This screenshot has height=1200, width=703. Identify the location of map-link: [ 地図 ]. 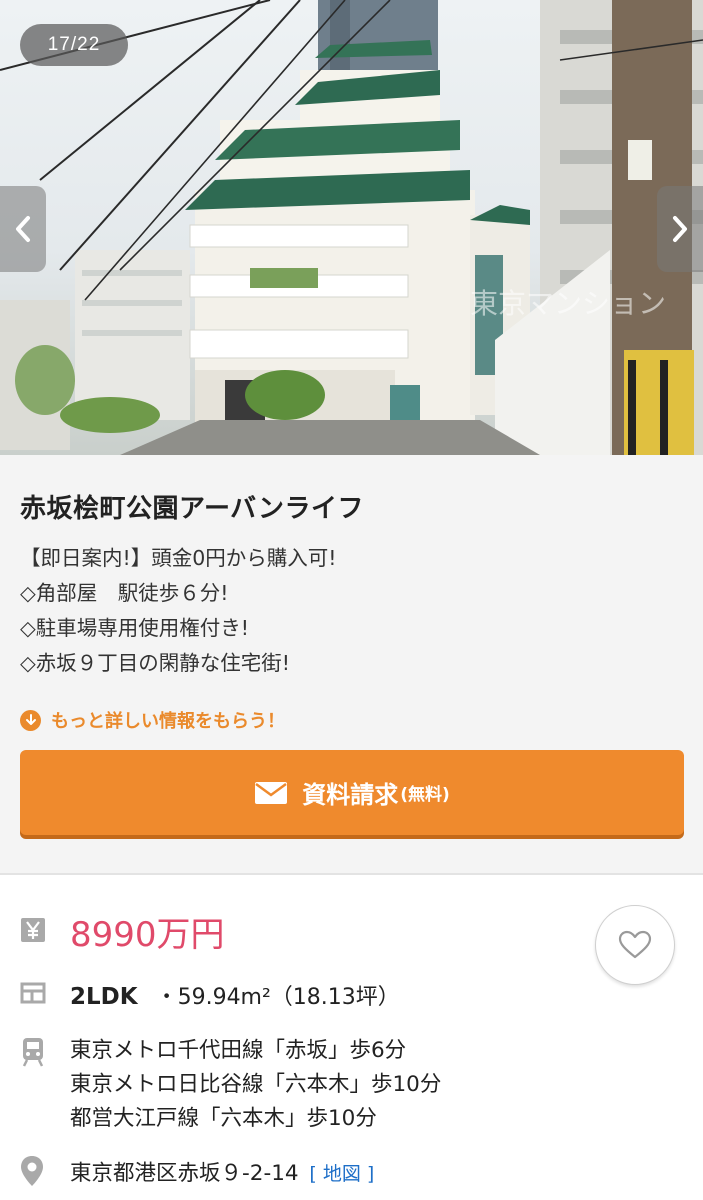
(341, 1174).